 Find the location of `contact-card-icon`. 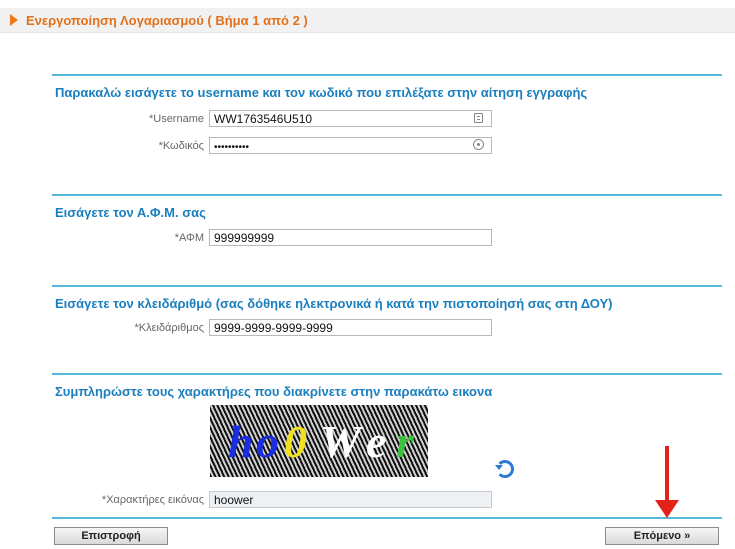

contact-card-icon is located at coordinates (478, 118).